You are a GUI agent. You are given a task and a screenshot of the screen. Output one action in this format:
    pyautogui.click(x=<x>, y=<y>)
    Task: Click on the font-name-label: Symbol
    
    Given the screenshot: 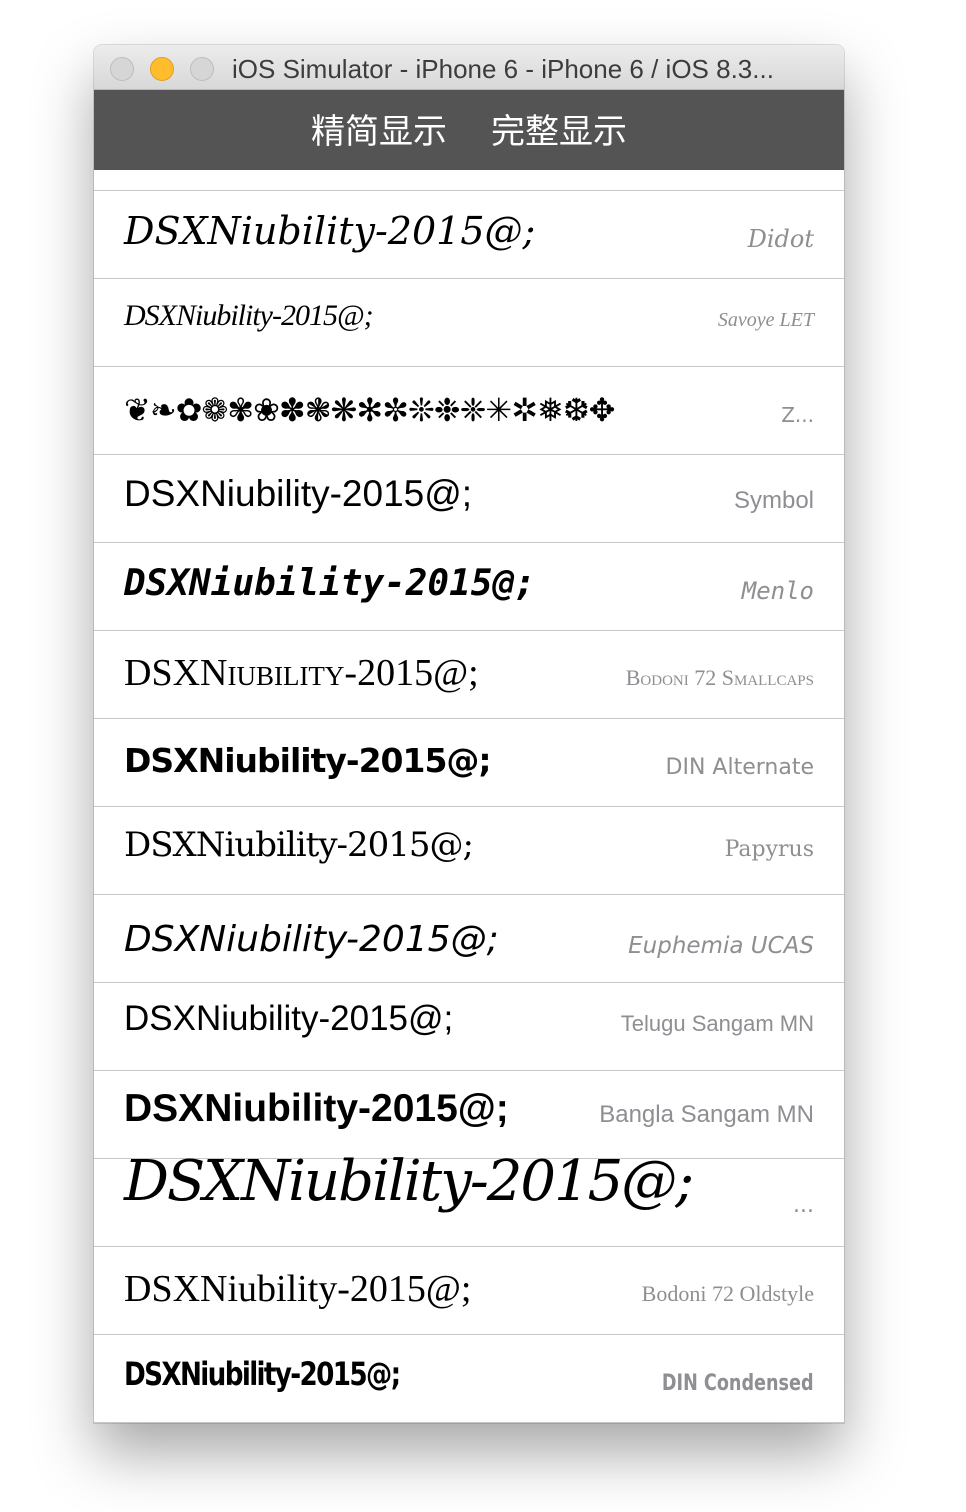 What is the action you would take?
    pyautogui.click(x=773, y=500)
    